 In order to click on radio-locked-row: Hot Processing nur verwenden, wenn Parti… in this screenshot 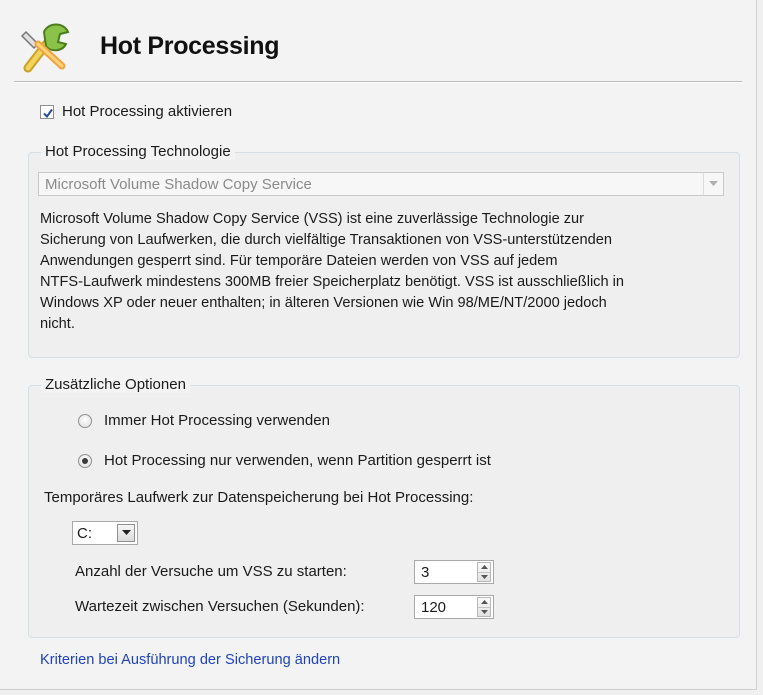, I will do `click(284, 460)`.